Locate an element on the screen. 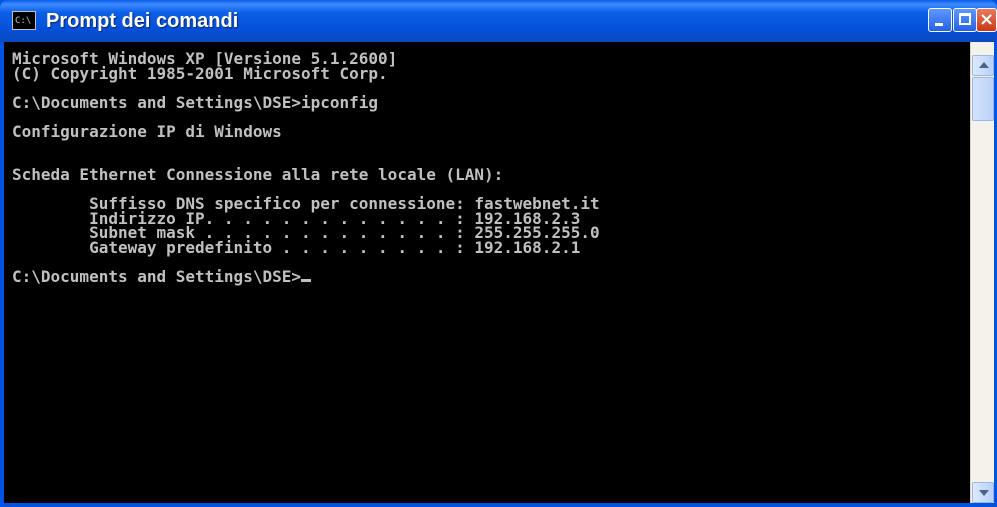 This screenshot has width=997, height=507. close-button: × is located at coordinates (986, 20).